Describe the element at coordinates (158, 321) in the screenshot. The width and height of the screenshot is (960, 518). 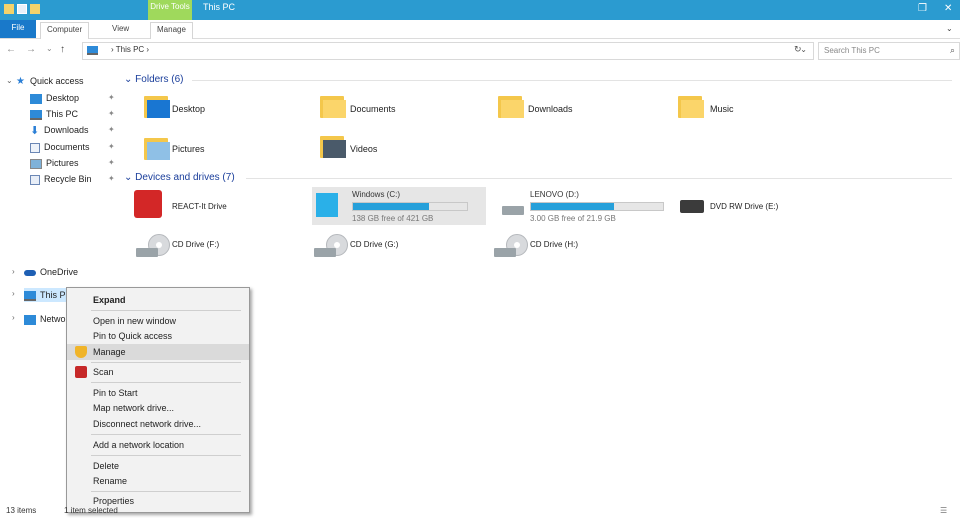
I see `menu-item-open-new-window: Open in new window` at that location.